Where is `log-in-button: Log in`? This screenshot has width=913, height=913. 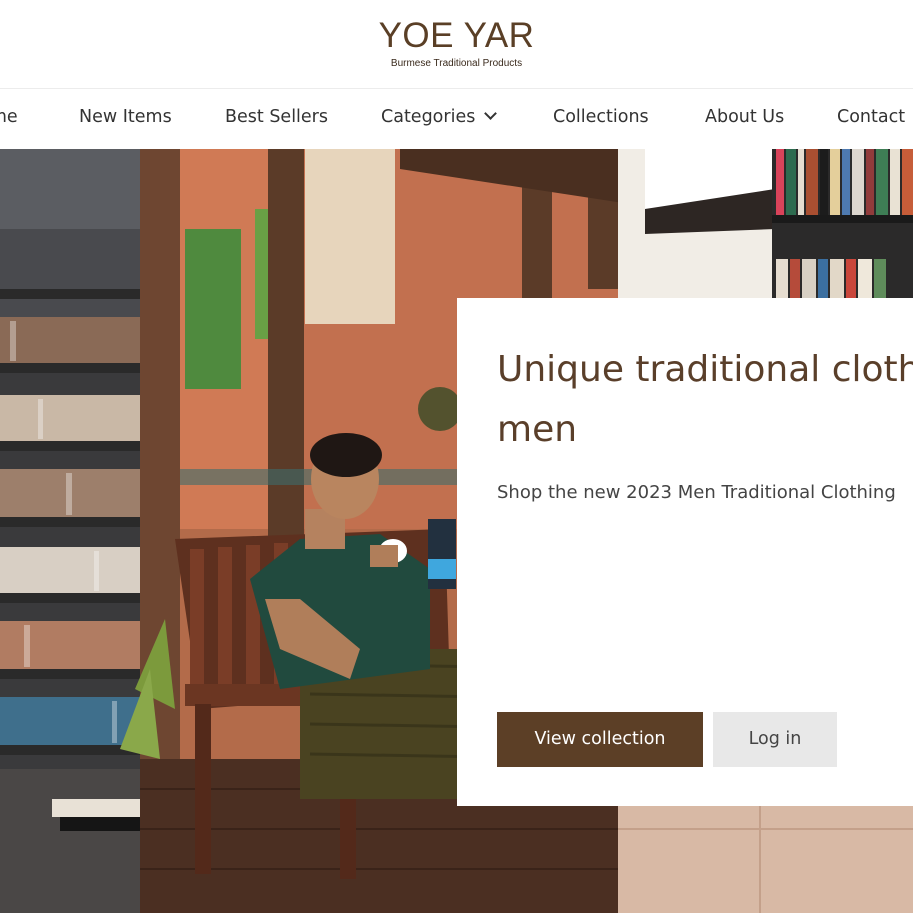
log-in-button: Log in is located at coordinates (775, 739).